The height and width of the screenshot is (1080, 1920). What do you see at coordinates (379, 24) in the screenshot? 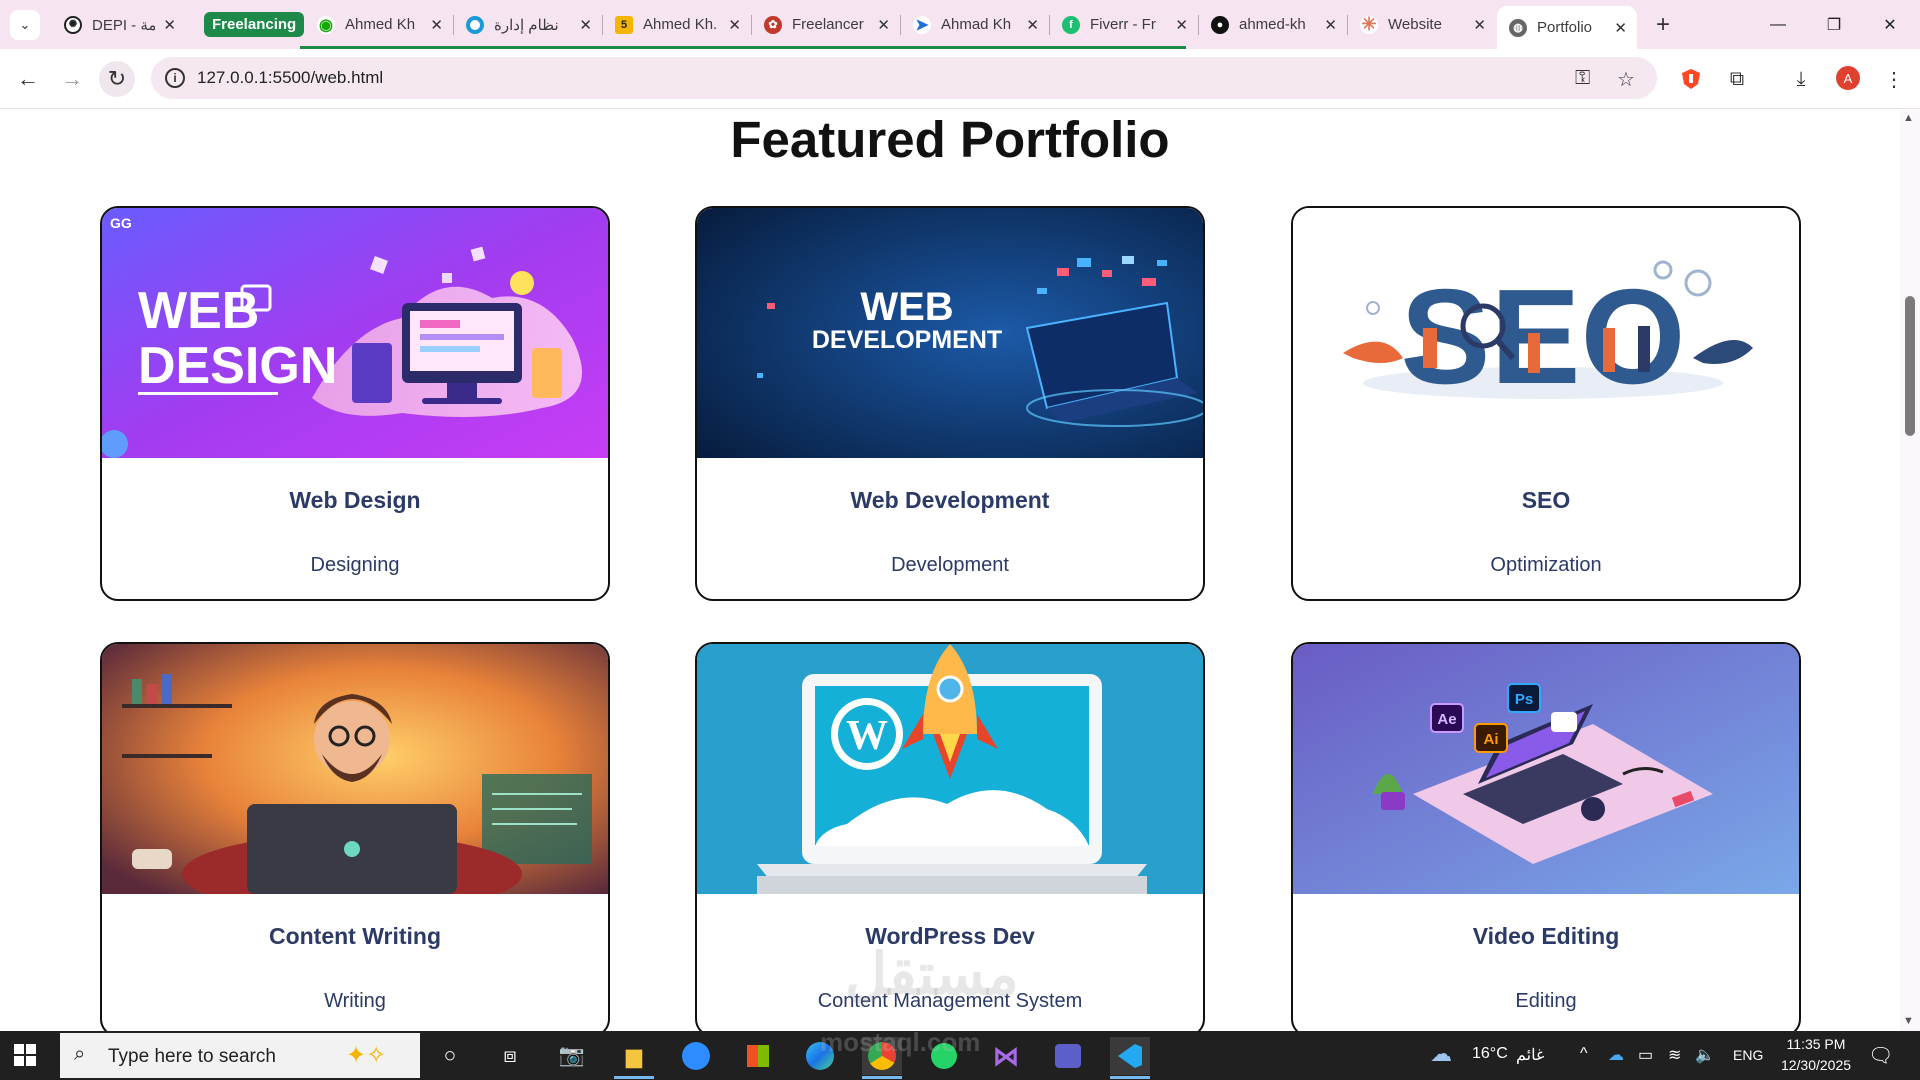
I see `tab-2: ◉ Ahmed Kh ✕` at bounding box center [379, 24].